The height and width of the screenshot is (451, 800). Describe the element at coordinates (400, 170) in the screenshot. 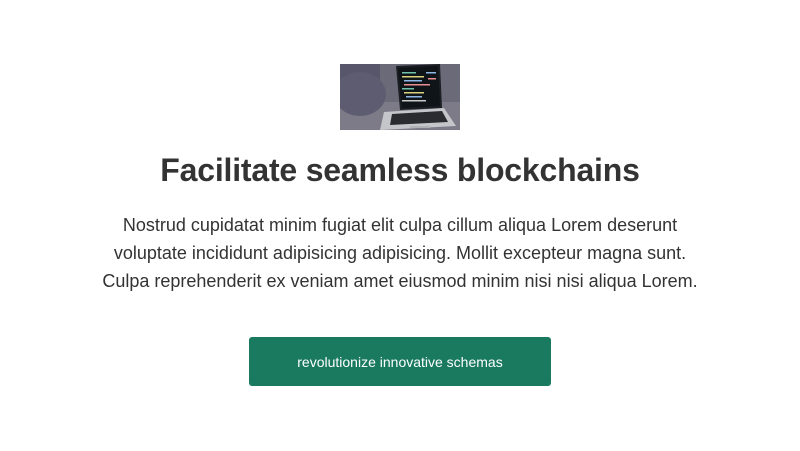

I see `hero-title: Facilitate seamless blockchains` at that location.